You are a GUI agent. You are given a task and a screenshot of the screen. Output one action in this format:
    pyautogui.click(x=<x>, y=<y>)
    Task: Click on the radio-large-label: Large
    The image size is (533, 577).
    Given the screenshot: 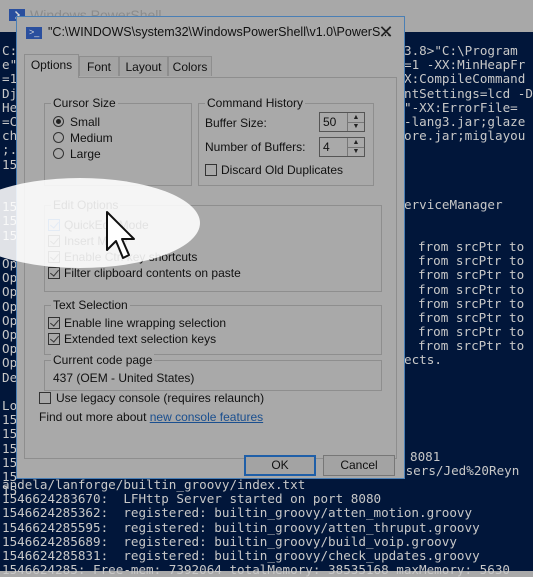 What is the action you would take?
    pyautogui.click(x=85, y=154)
    